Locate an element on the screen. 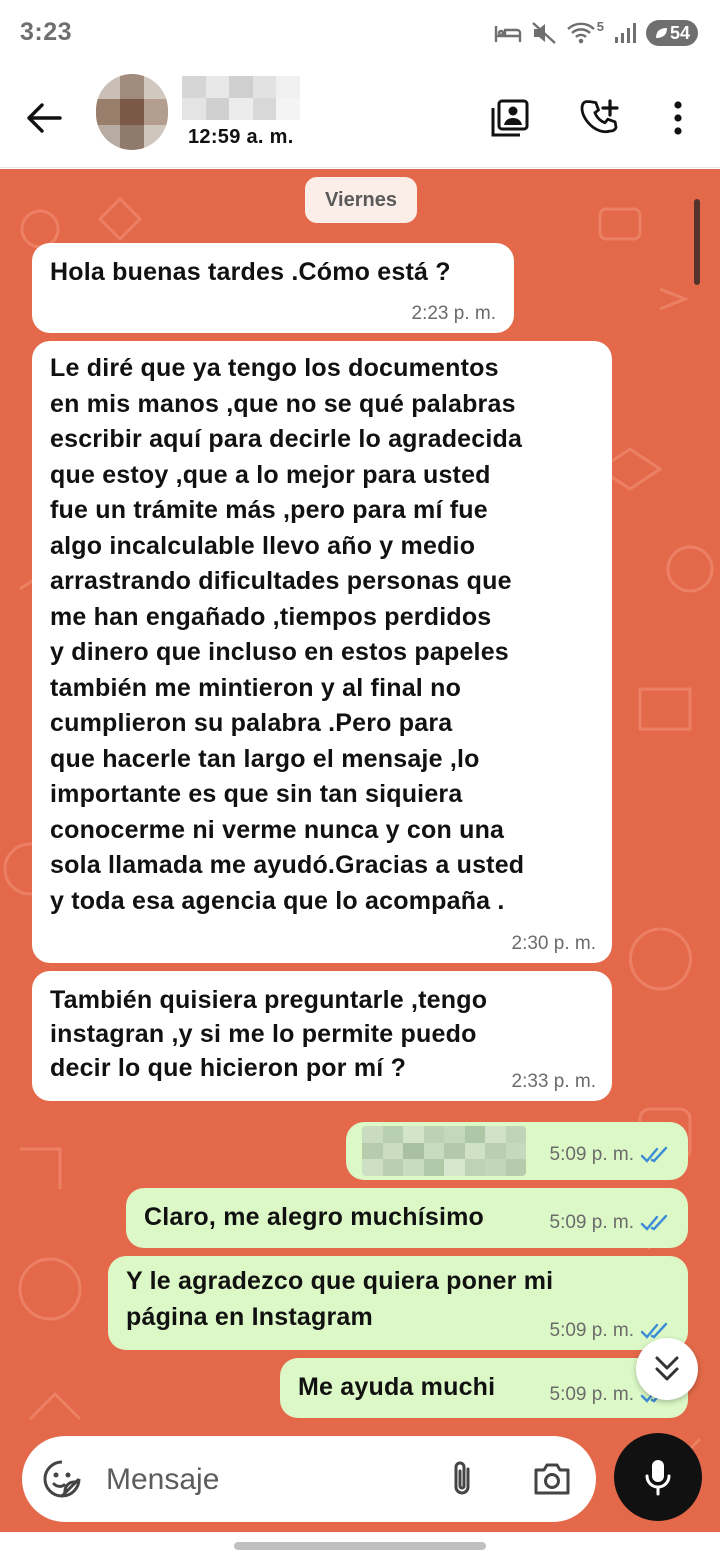  message-bubble-outgoing: 5:09 p. m. is located at coordinates (517, 1151).